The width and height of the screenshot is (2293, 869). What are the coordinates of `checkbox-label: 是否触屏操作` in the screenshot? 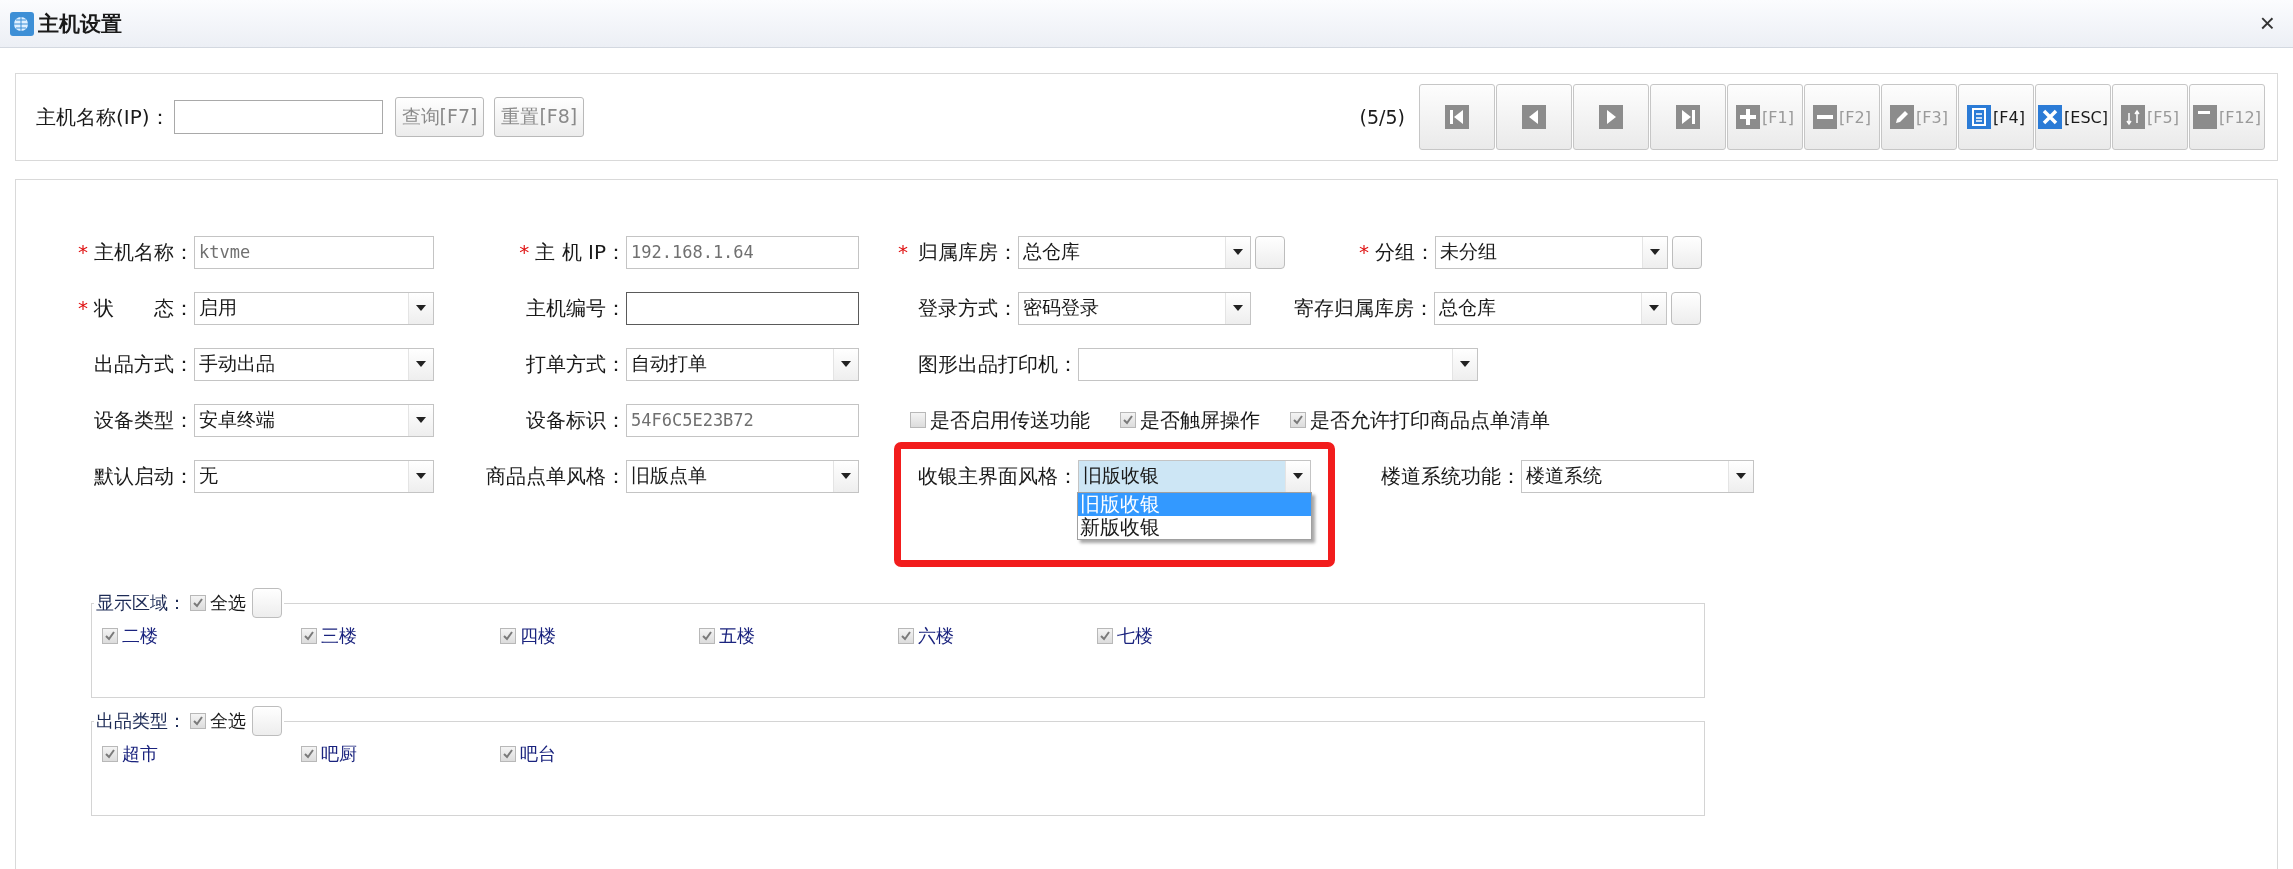 It's located at (1200, 420).